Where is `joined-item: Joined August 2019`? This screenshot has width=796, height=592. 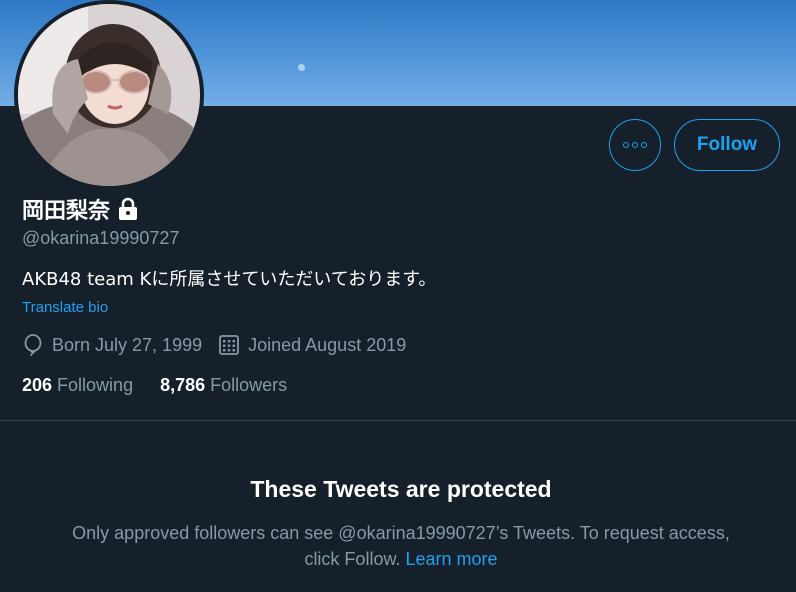
joined-item: Joined August 2019 is located at coordinates (312, 345).